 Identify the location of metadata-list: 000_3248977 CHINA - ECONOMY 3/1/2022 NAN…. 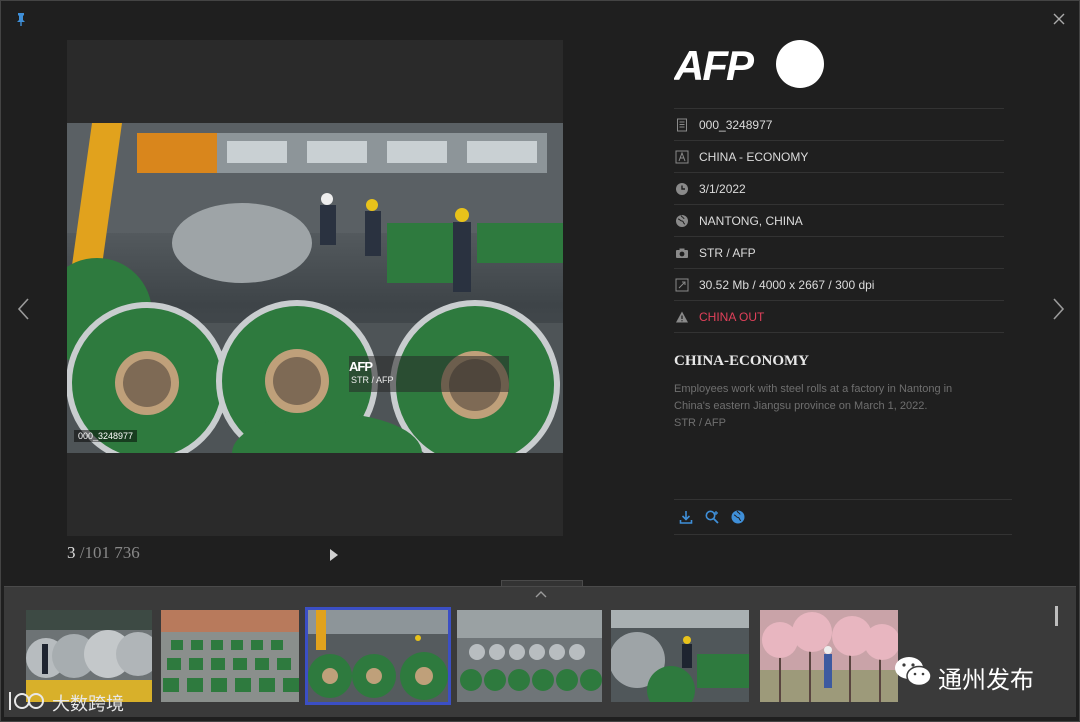
(839, 220).